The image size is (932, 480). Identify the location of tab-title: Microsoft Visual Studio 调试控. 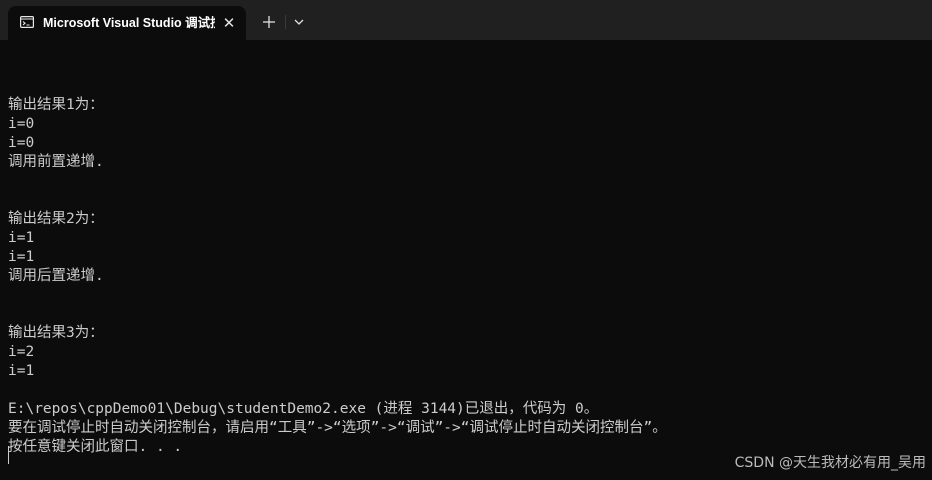
(129, 23).